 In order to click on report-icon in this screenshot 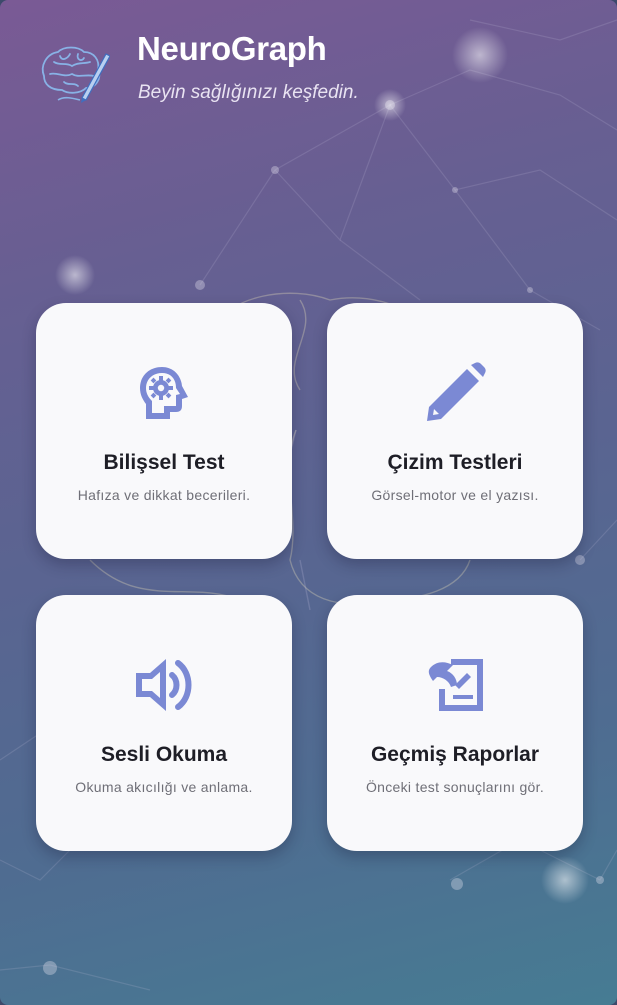, I will do `click(455, 685)`.